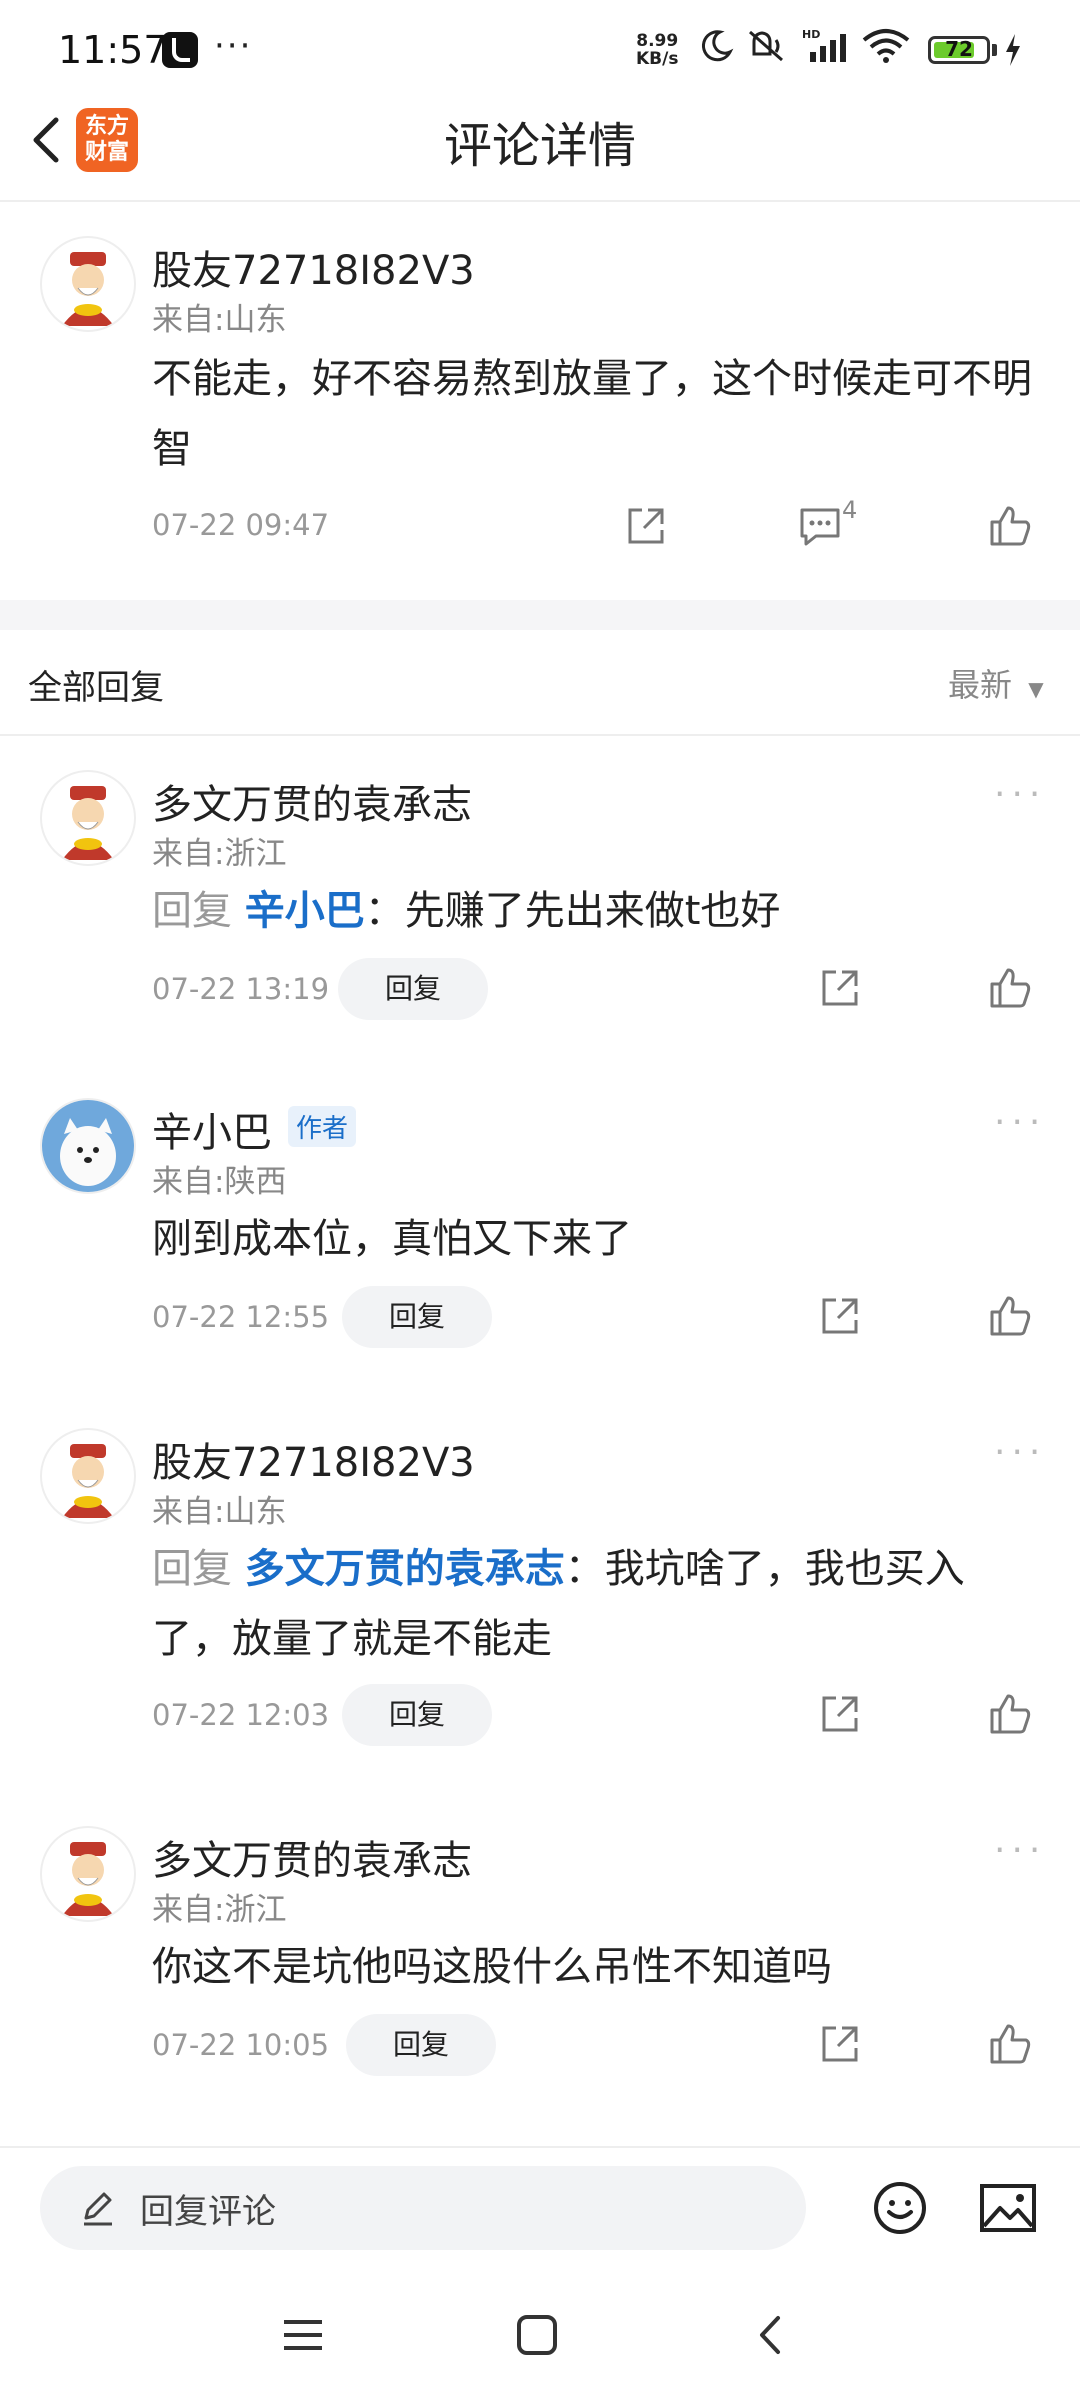  What do you see at coordinates (241, 989) in the screenshot?
I see `reply-time: 07-22 13:19` at bounding box center [241, 989].